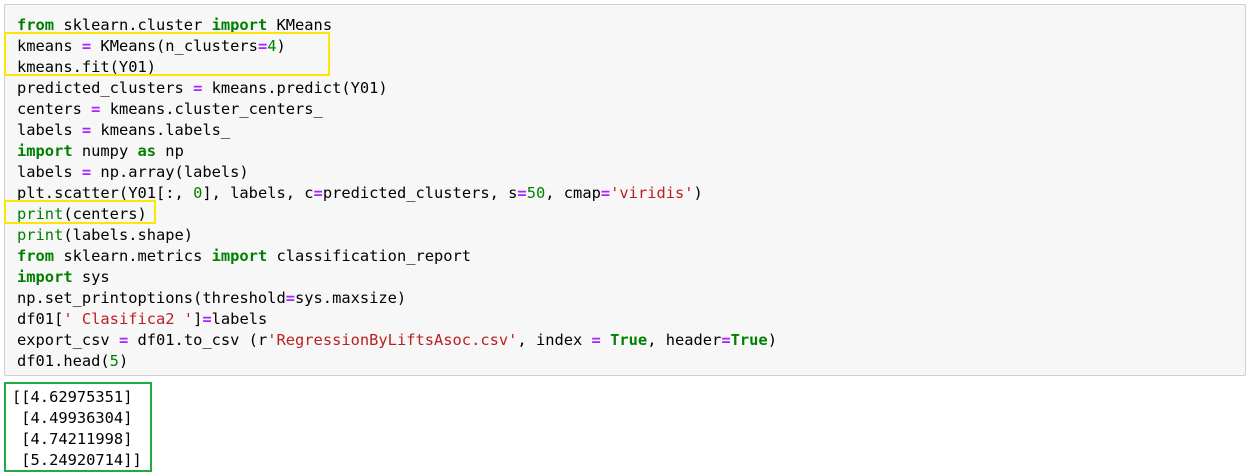  What do you see at coordinates (170, 172) in the screenshot?
I see `code-token: np.array(labels)` at bounding box center [170, 172].